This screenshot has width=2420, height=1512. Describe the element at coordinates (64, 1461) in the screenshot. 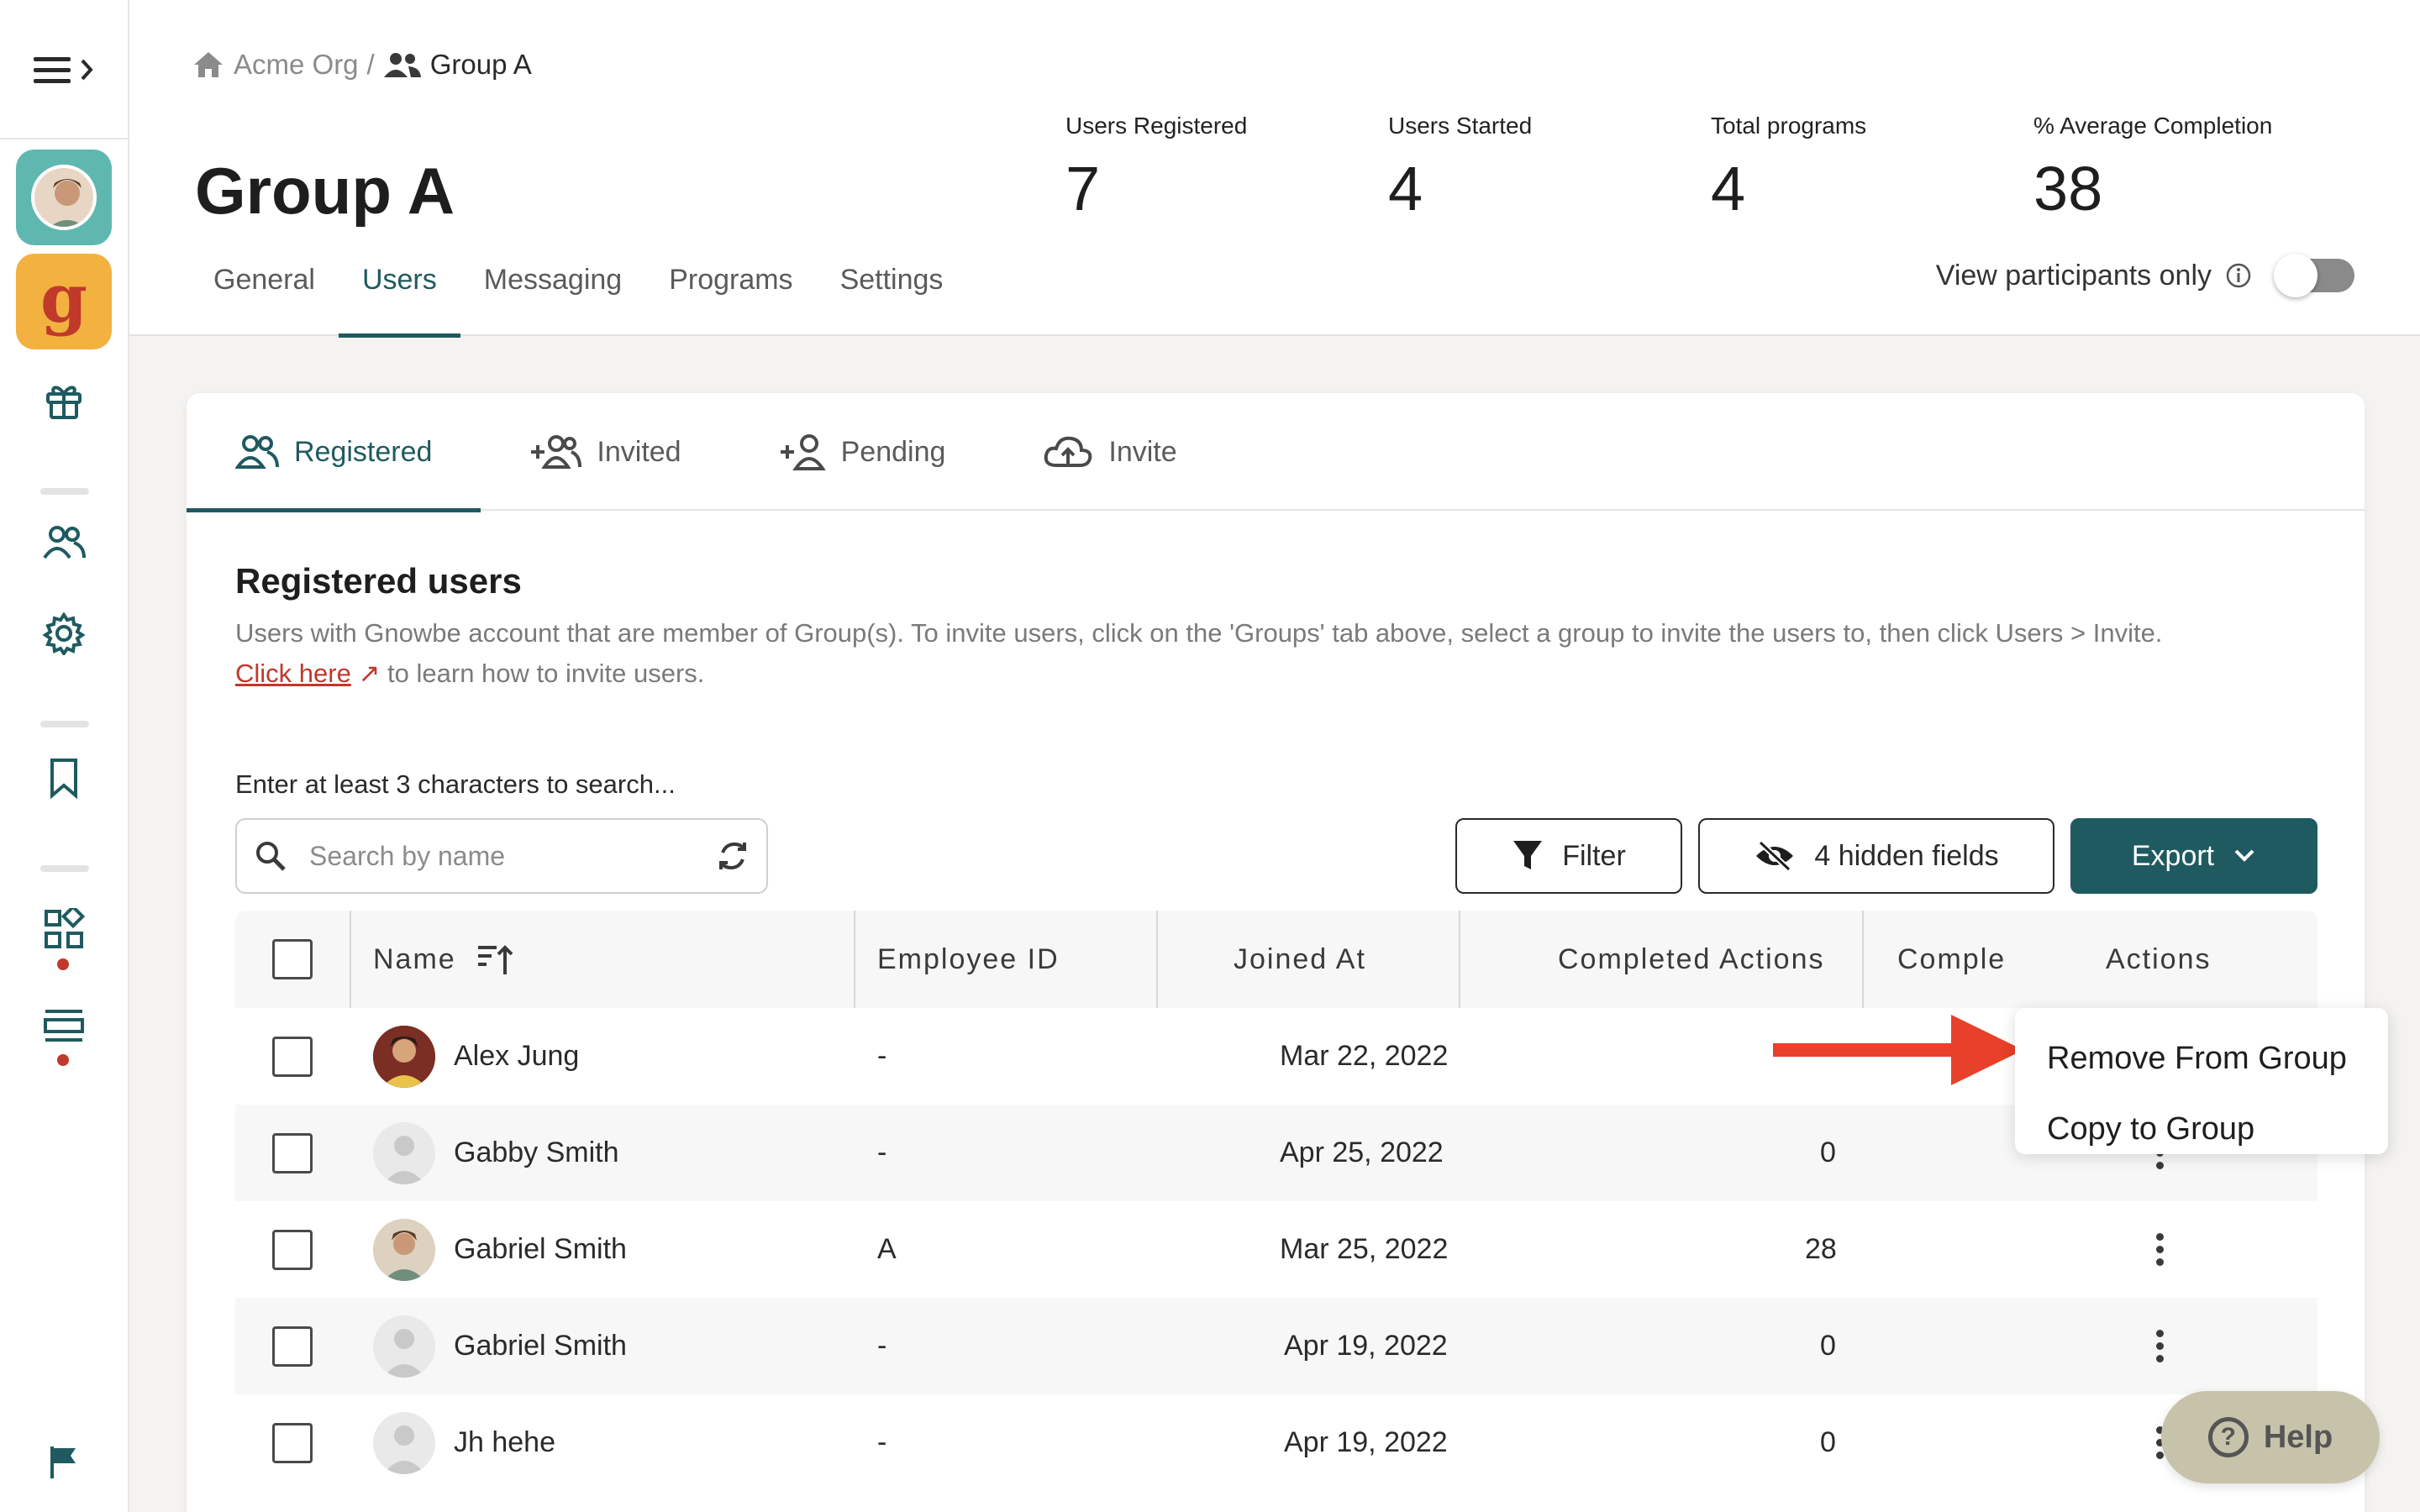

I see `flag-icon` at that location.